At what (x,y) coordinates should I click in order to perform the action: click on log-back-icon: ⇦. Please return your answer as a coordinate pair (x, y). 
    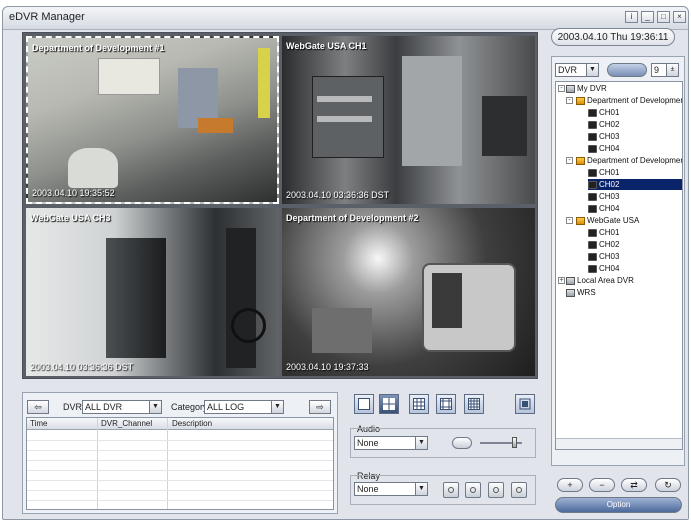
    Looking at the image, I should click on (38, 407).